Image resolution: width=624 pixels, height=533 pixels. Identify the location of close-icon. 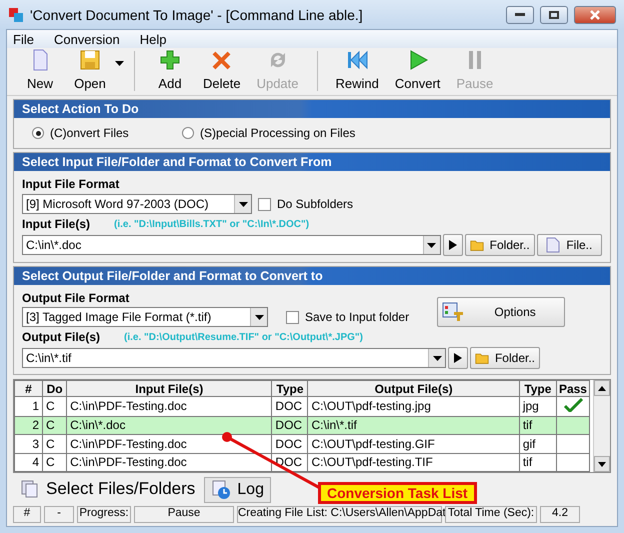
(595, 15).